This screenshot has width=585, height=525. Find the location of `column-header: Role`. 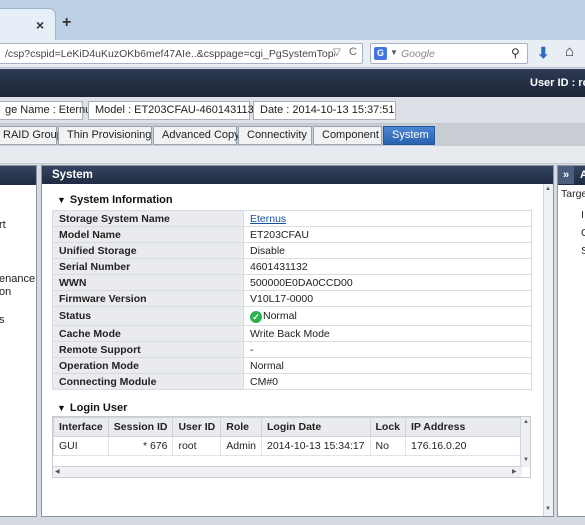

column-header: Role is located at coordinates (241, 427).